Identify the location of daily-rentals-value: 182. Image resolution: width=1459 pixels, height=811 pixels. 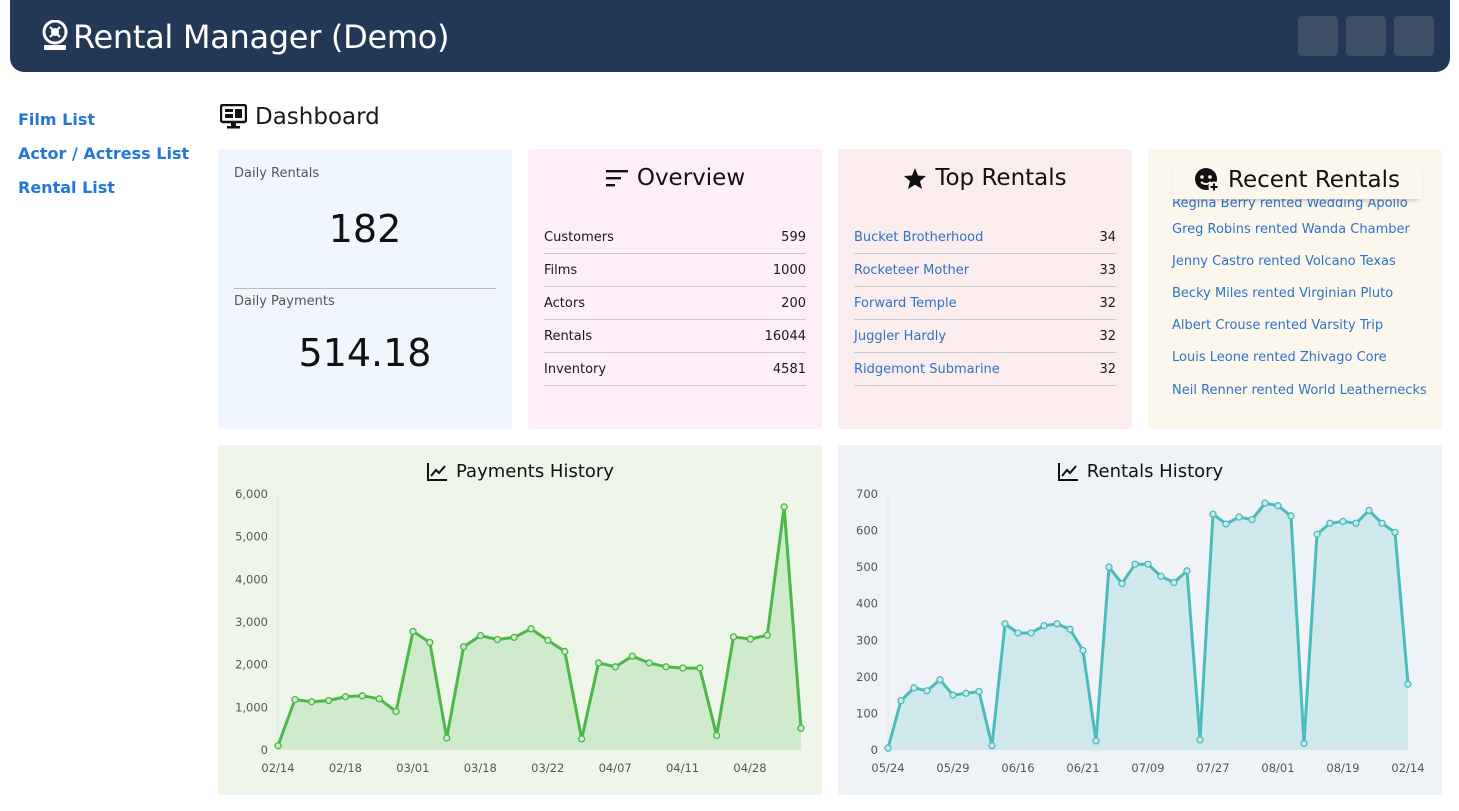
(365, 229).